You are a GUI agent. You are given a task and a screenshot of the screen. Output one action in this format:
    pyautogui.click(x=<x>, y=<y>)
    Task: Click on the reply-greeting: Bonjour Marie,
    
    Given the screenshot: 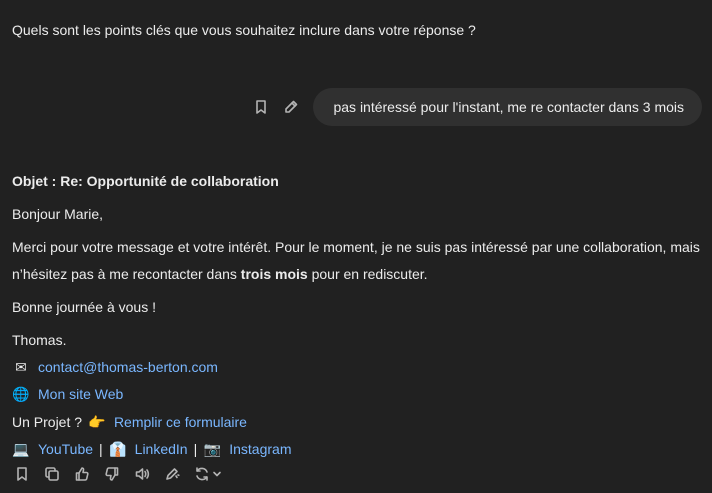 What is the action you would take?
    pyautogui.click(x=58, y=214)
    